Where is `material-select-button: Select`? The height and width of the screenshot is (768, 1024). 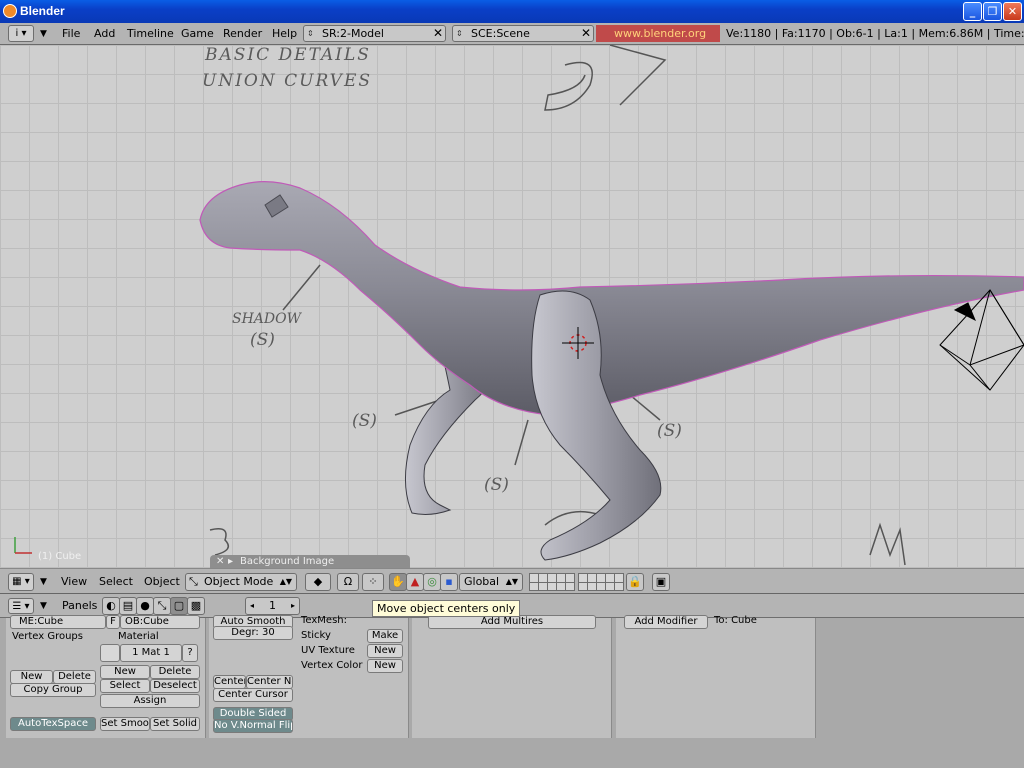
material-select-button: Select is located at coordinates (125, 686).